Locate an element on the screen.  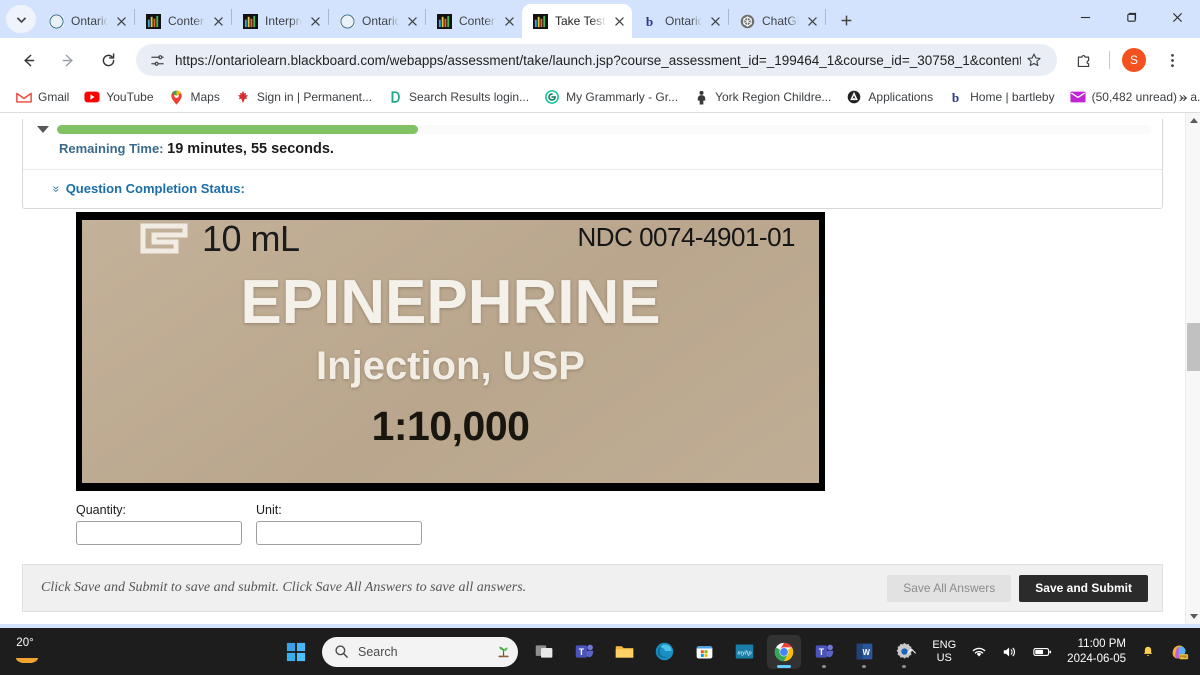
page-scrollbar is located at coordinates (1192, 368).